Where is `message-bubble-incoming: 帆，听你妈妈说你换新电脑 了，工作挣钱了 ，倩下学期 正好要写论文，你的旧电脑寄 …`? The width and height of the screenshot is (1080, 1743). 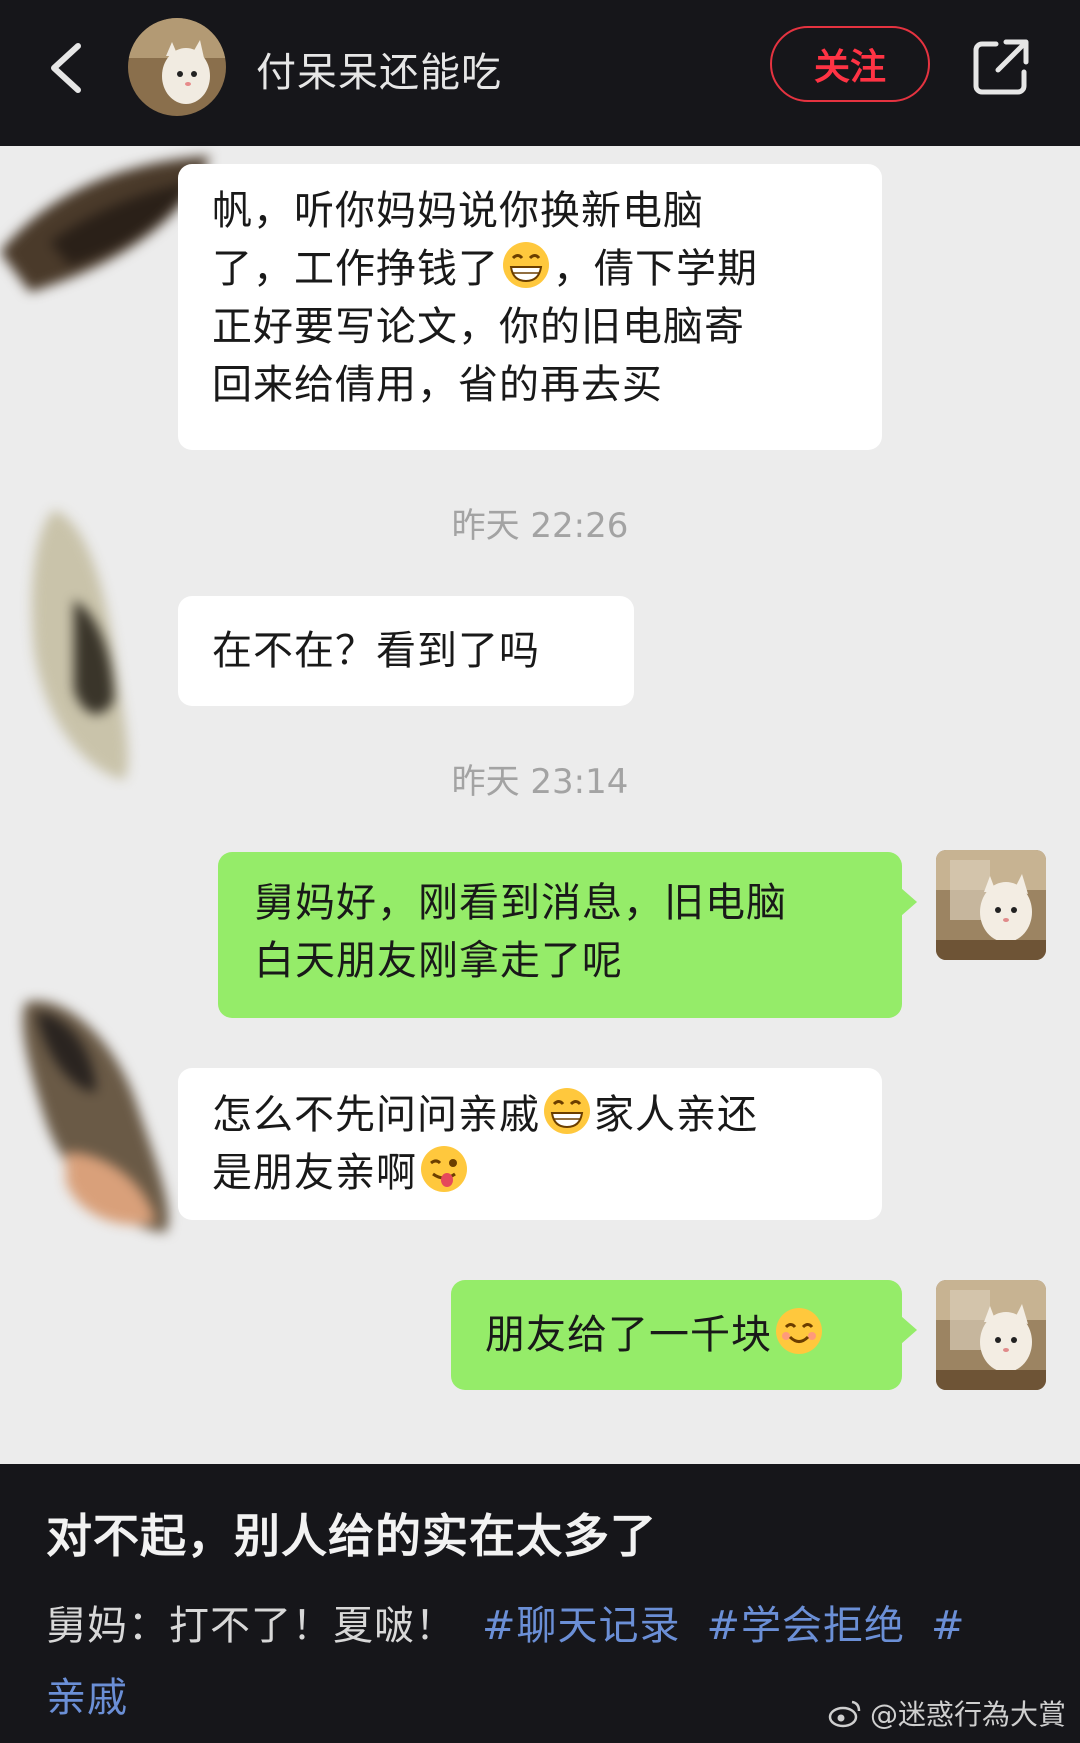 message-bubble-incoming: 帆，听你妈妈说你换新电脑 了，工作挣钱了 ，倩下学期 正好要写论文，你的旧电脑寄 … is located at coordinates (530, 307).